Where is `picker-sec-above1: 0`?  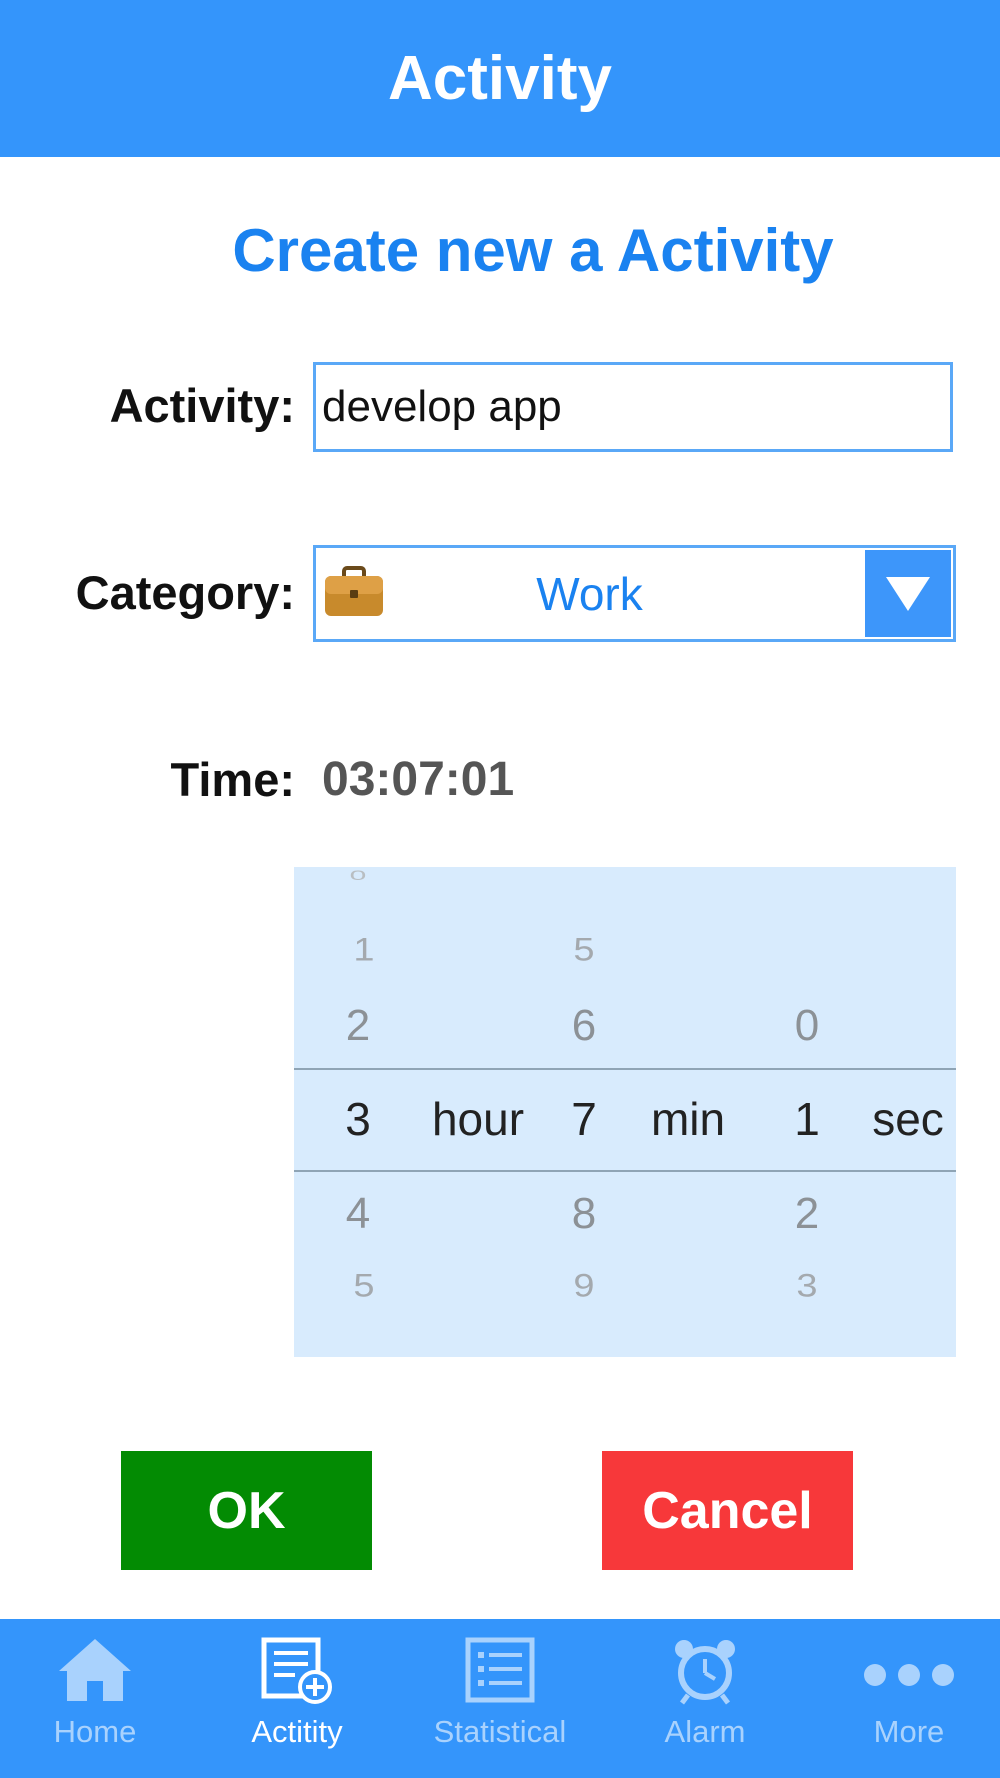 picker-sec-above1: 0 is located at coordinates (807, 1026).